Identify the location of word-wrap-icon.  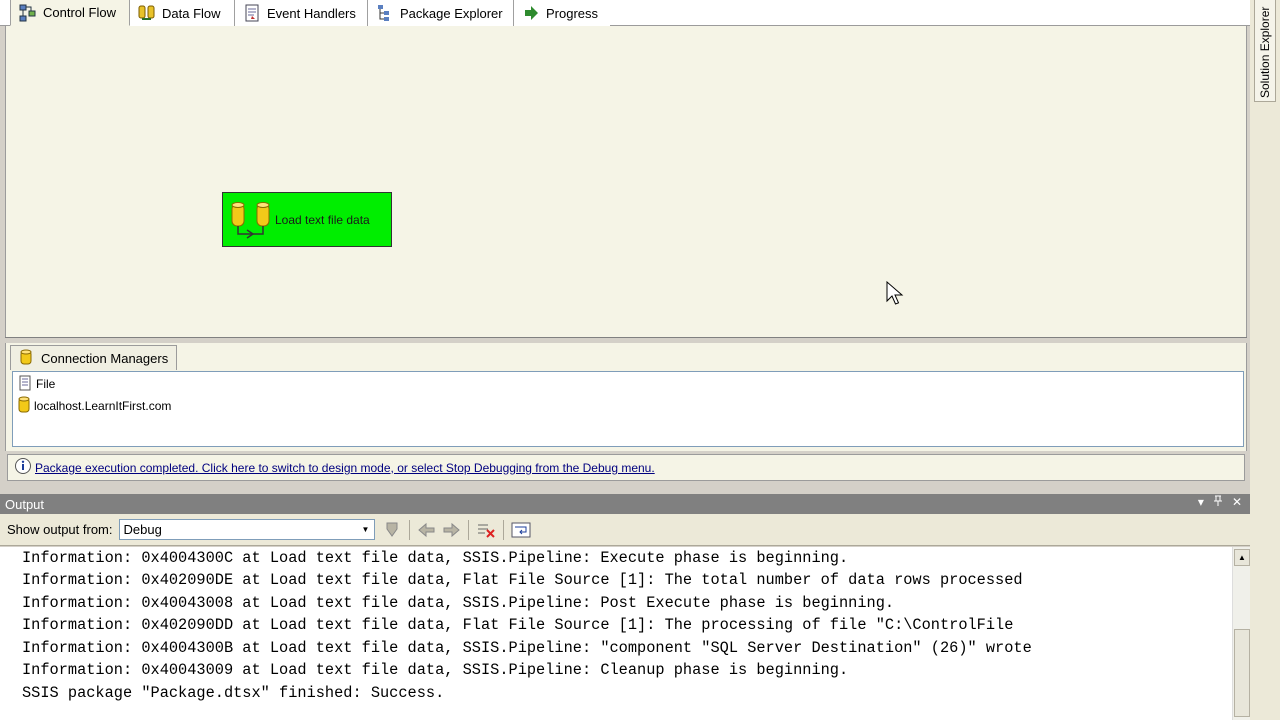
(520, 529).